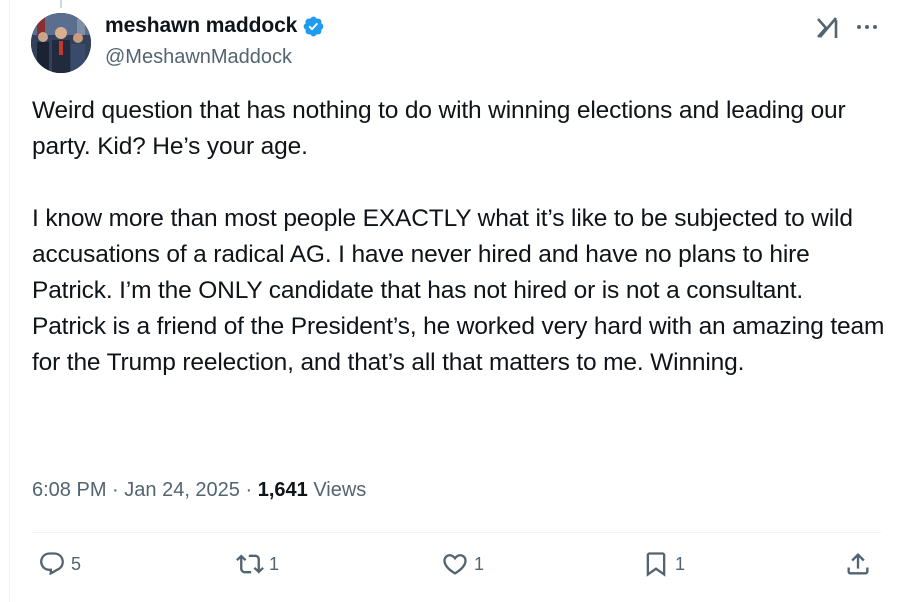 This screenshot has height=602, width=905. Describe the element at coordinates (9, 301) in the screenshot. I see `left-border` at that location.